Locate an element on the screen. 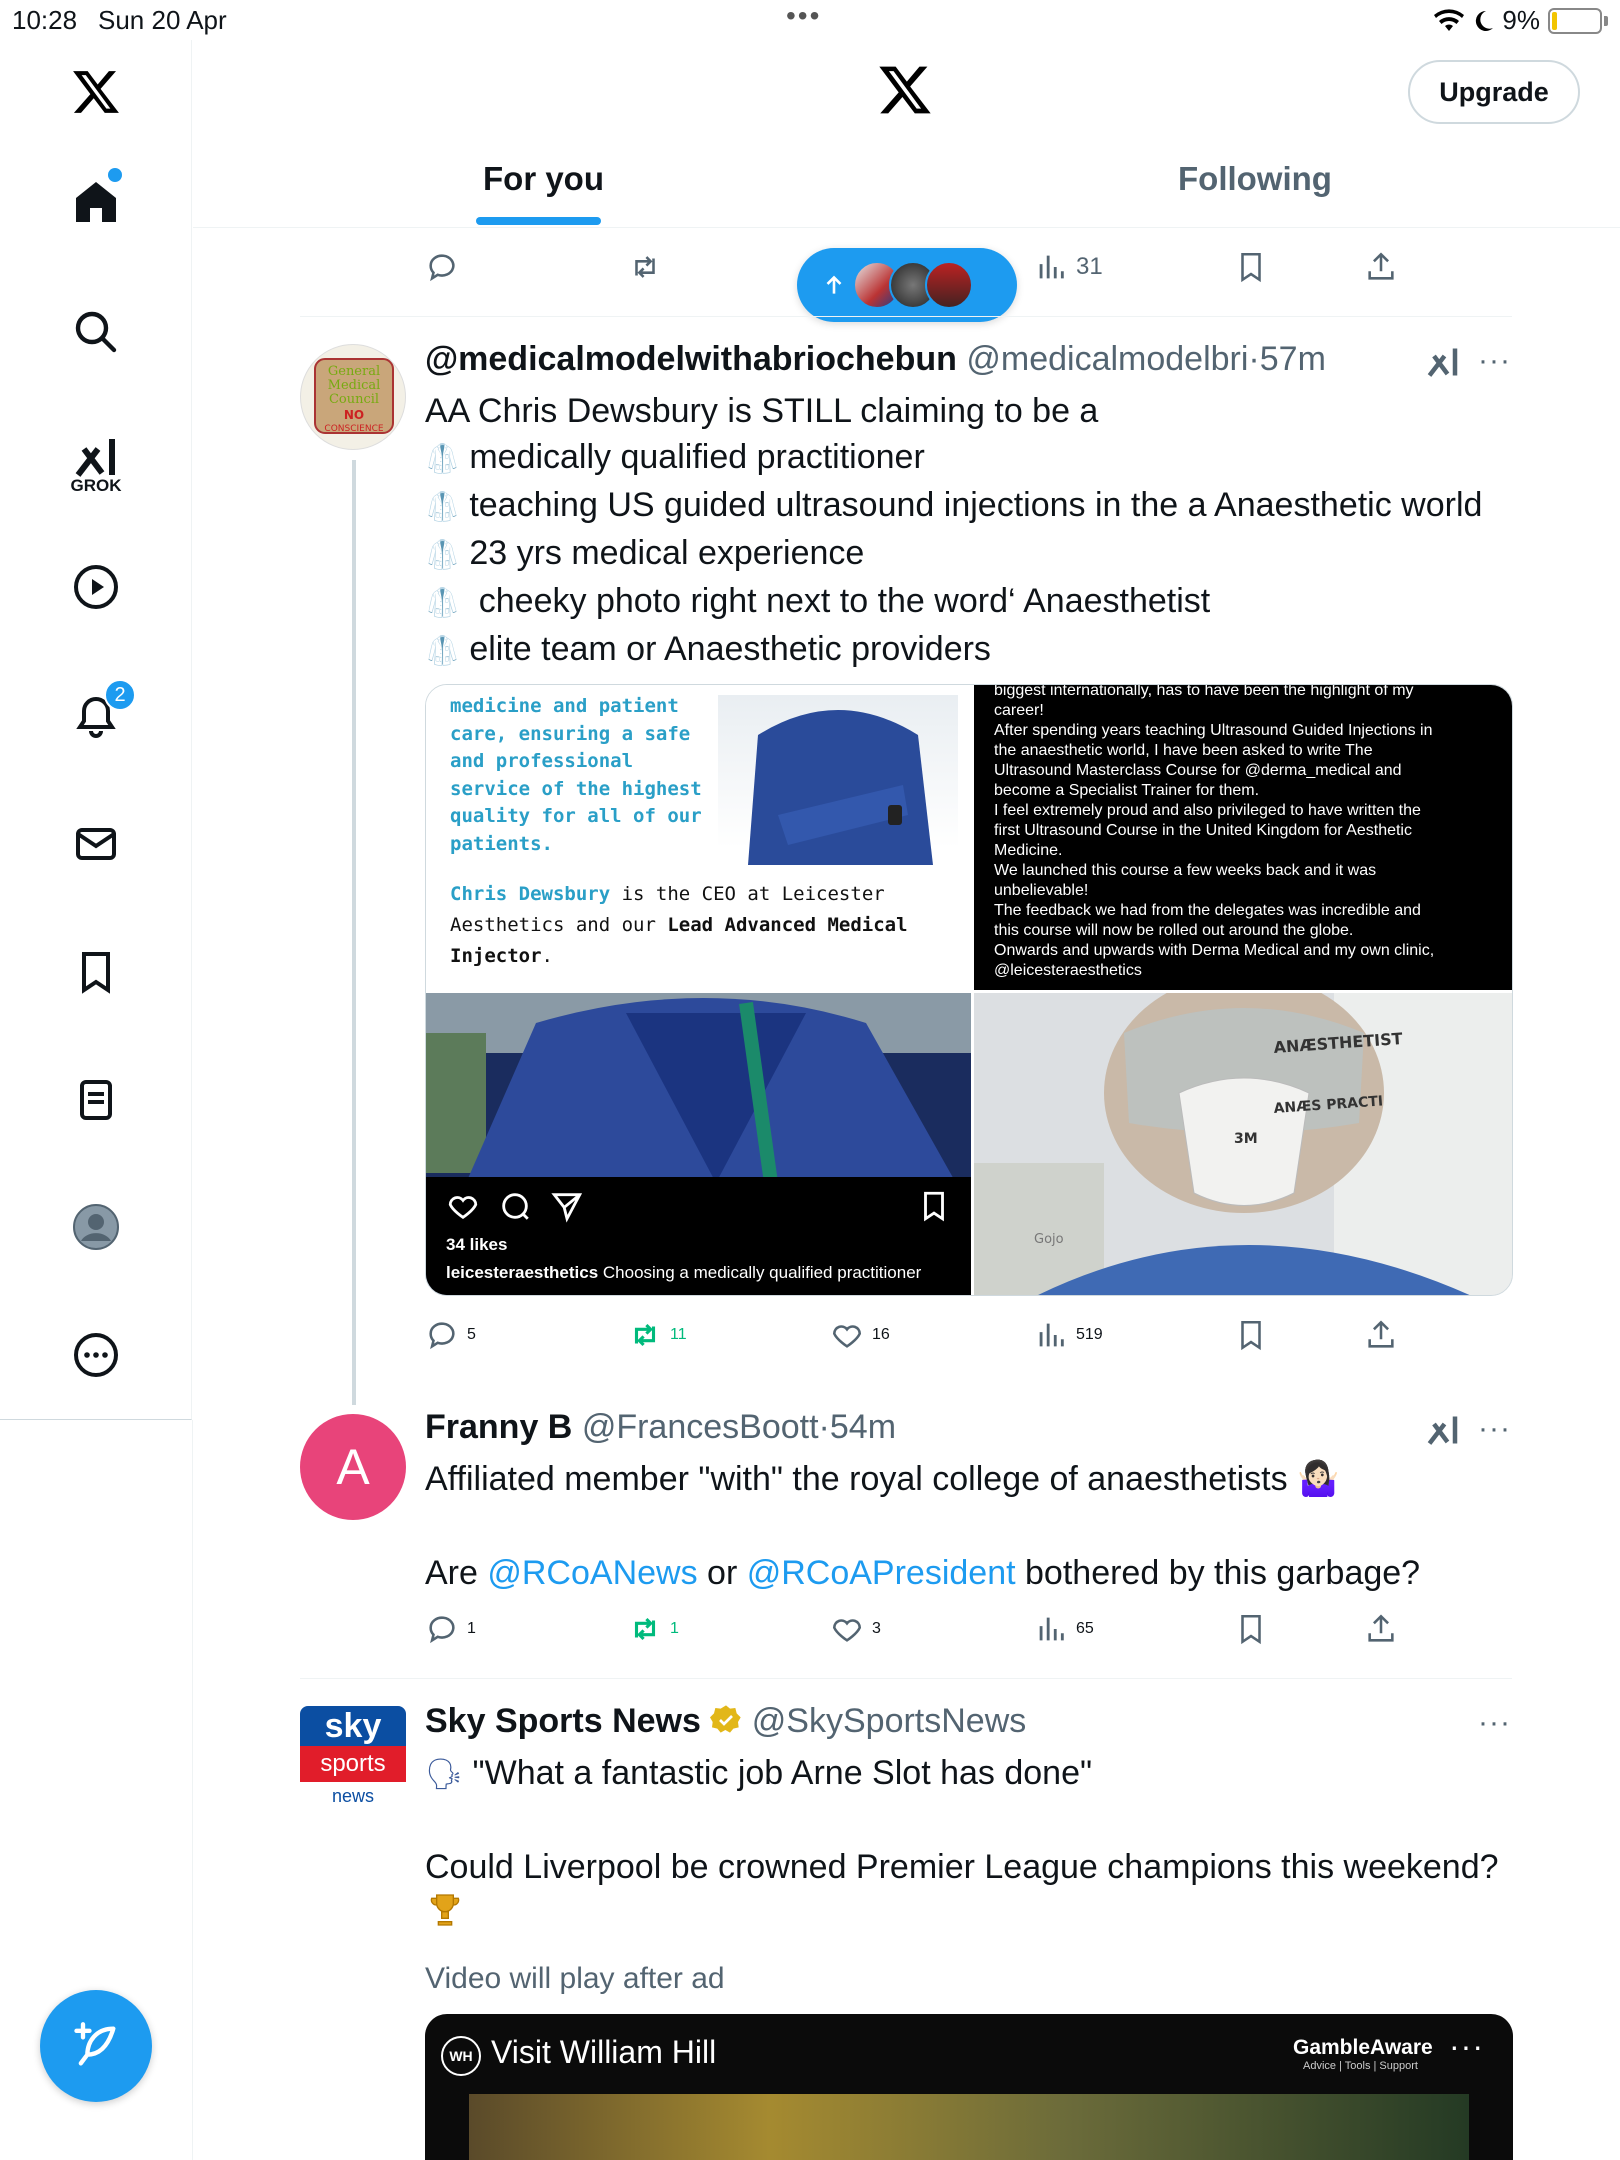 The width and height of the screenshot is (1620, 2160). video-more-icon: ··· is located at coordinates (1466, 2046).